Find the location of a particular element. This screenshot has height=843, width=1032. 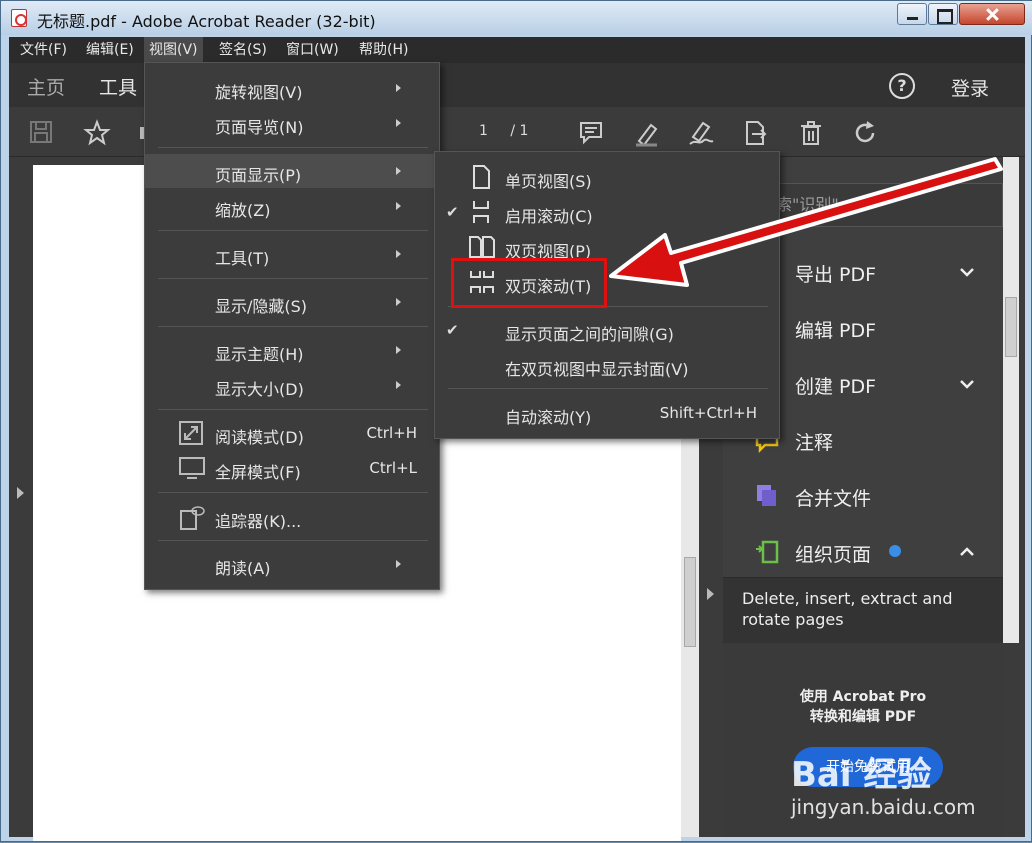

tool-label: 组织页面 is located at coordinates (833, 555).